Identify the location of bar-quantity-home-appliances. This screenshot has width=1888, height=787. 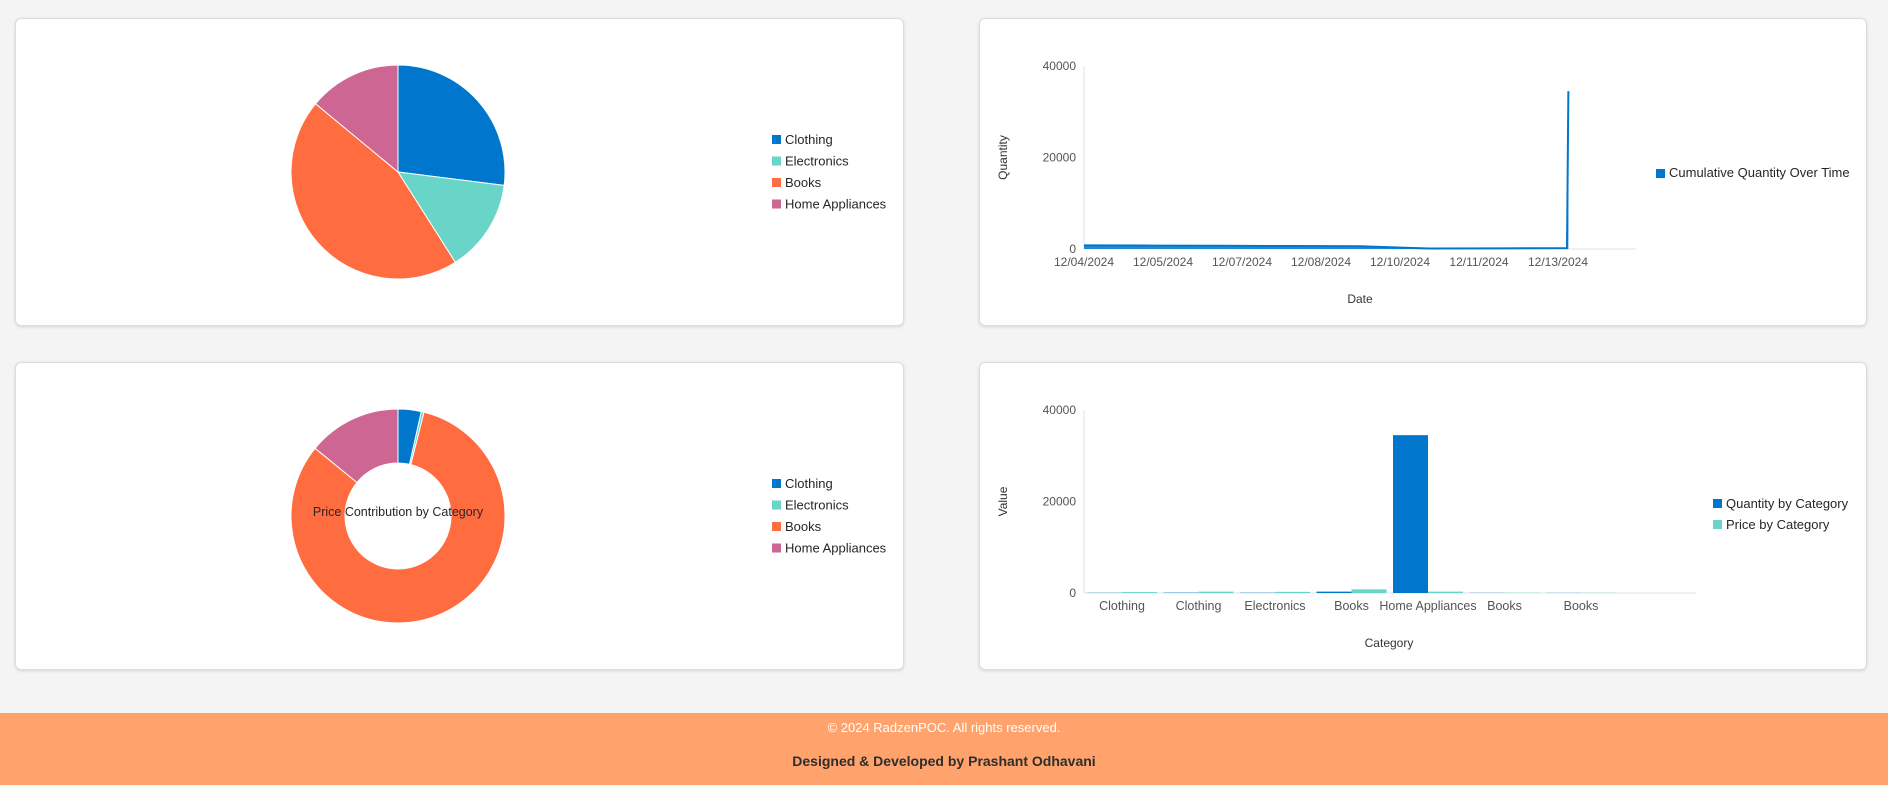
(1410, 514).